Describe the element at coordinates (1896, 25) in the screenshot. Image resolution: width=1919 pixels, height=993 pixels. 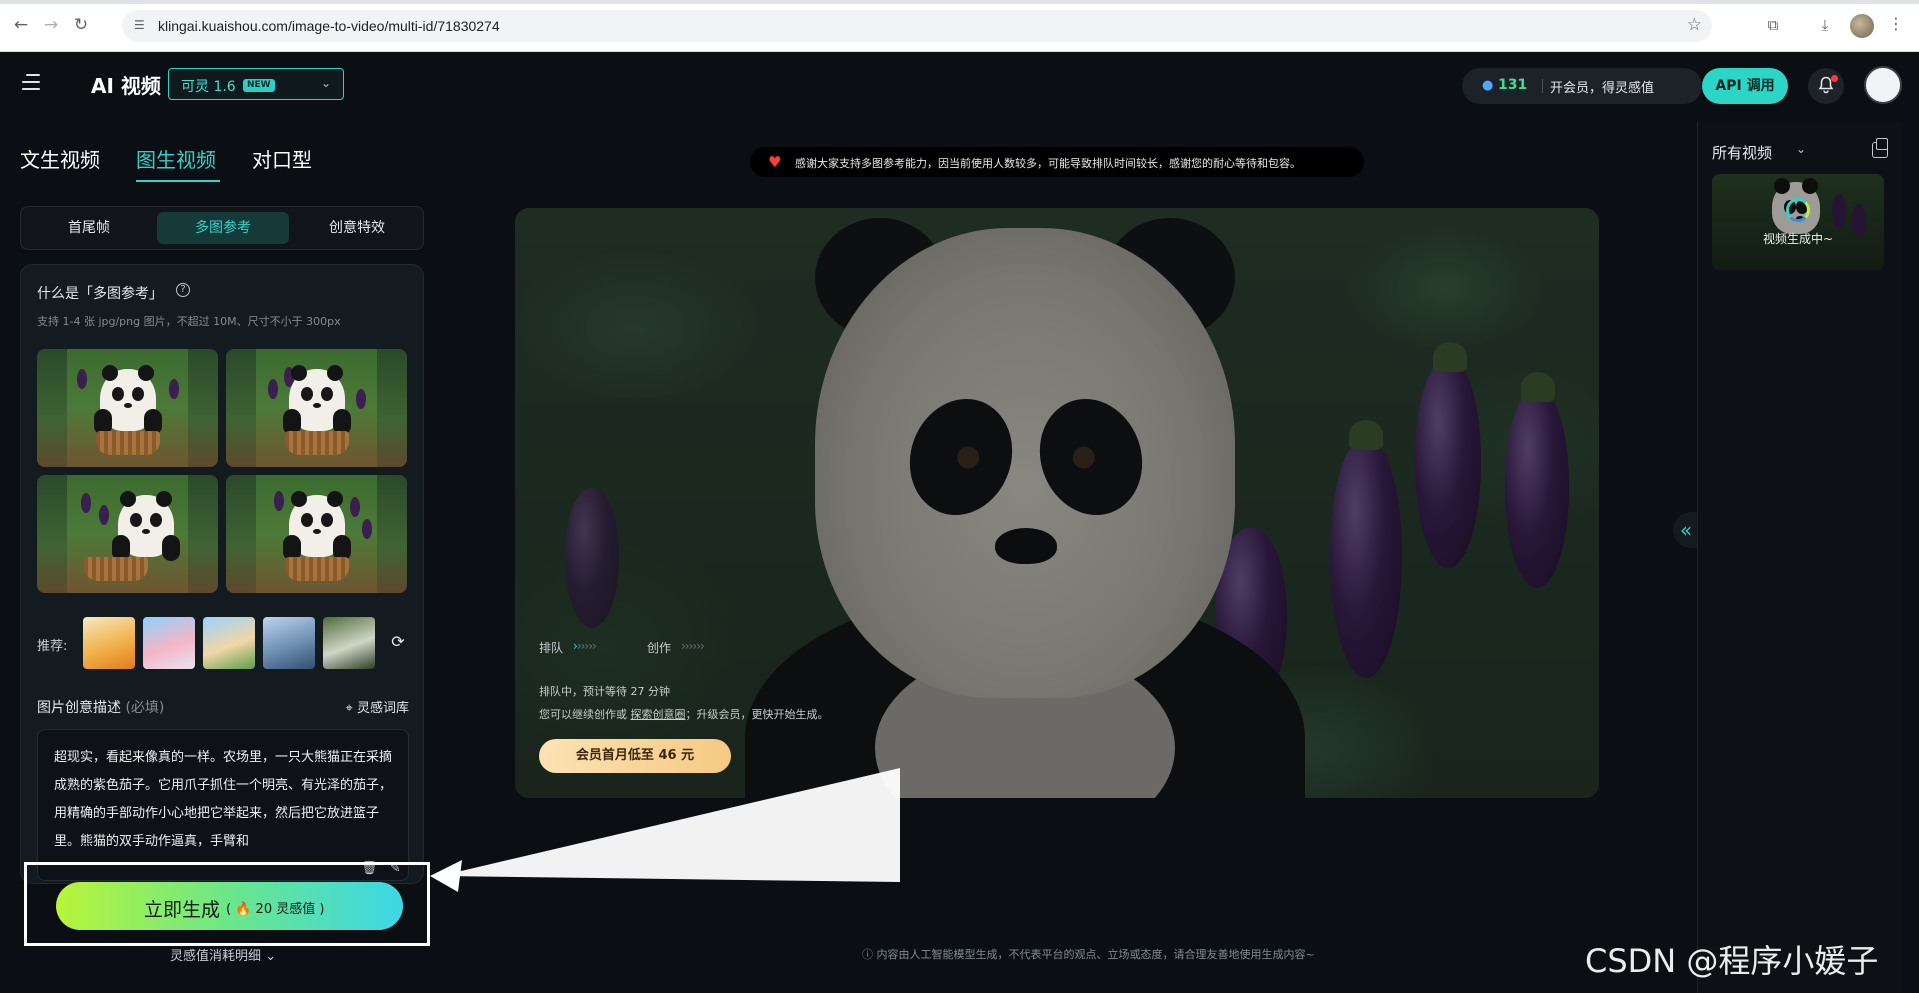
I see `browser-menu-icon: ⋮` at that location.